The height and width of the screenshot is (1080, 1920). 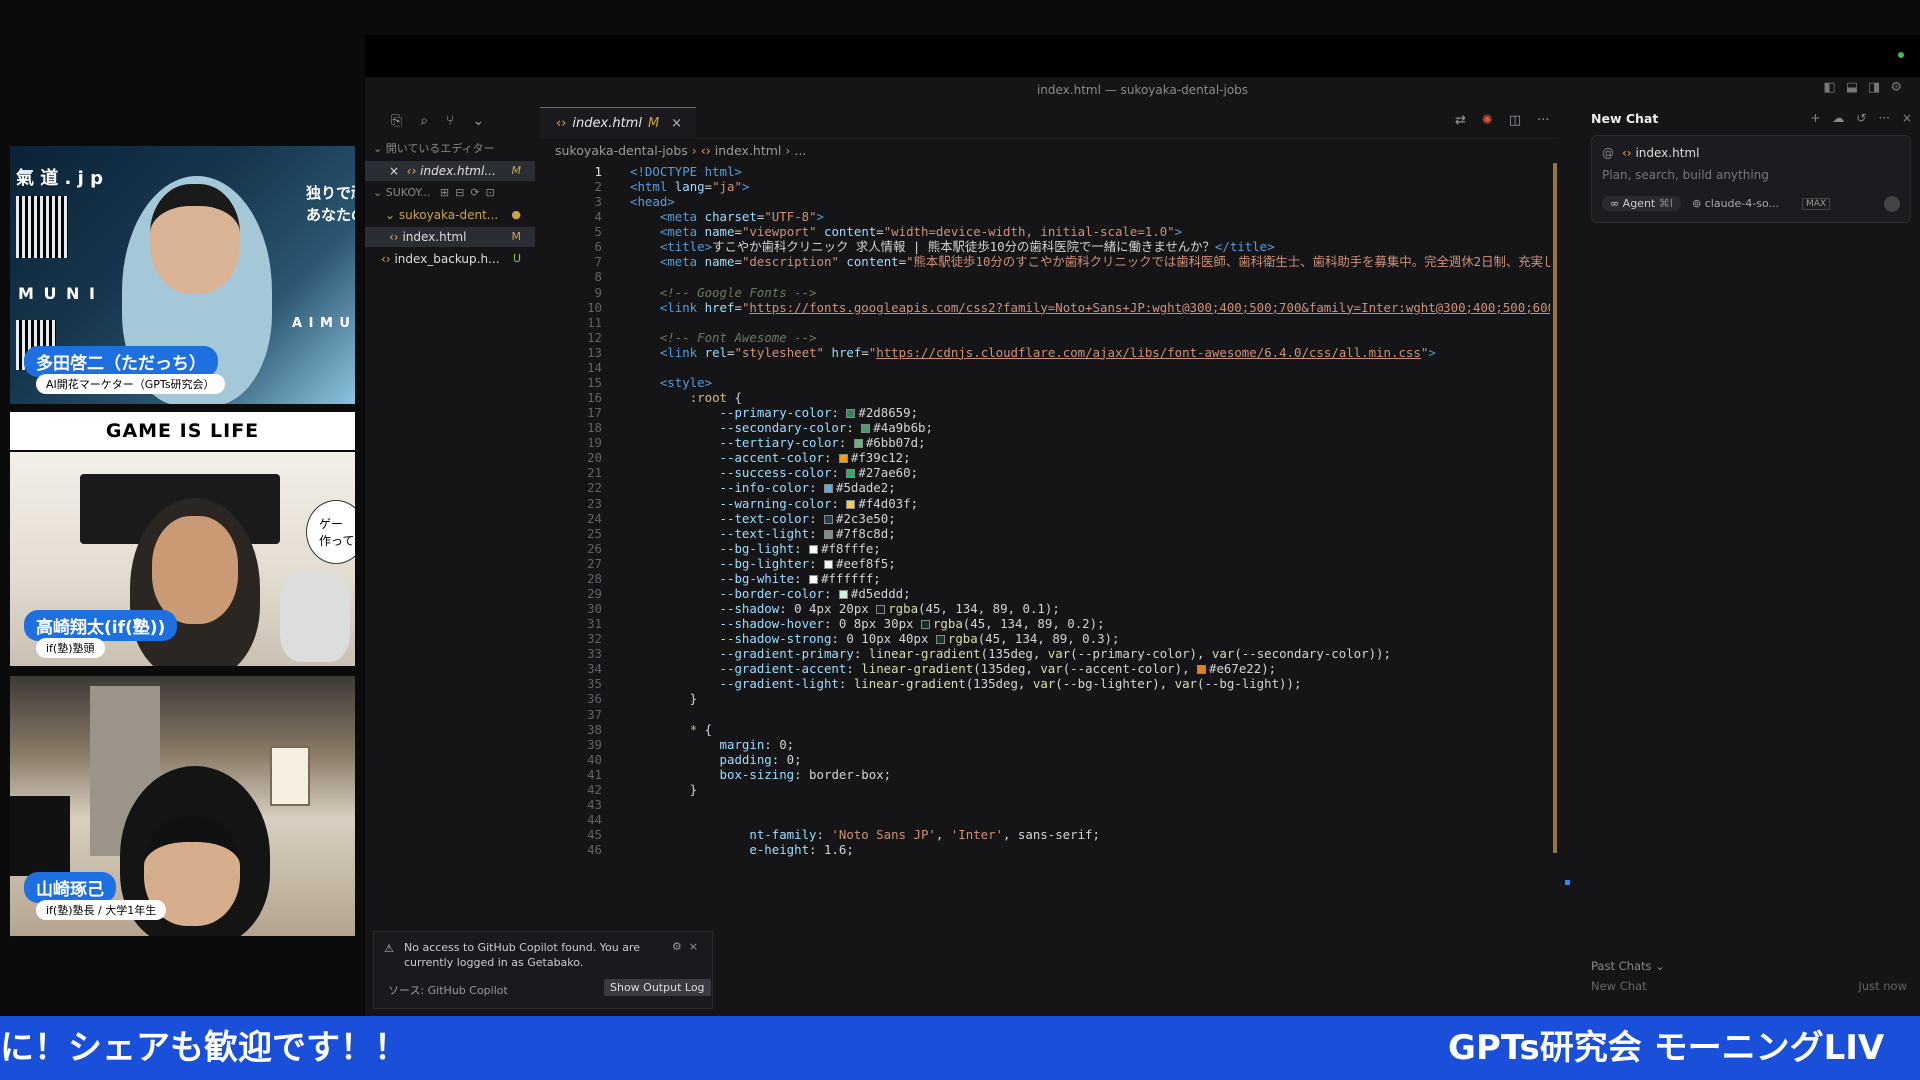 I want to click on camera-2-header: GAME IS LIFE, so click(x=182, y=431).